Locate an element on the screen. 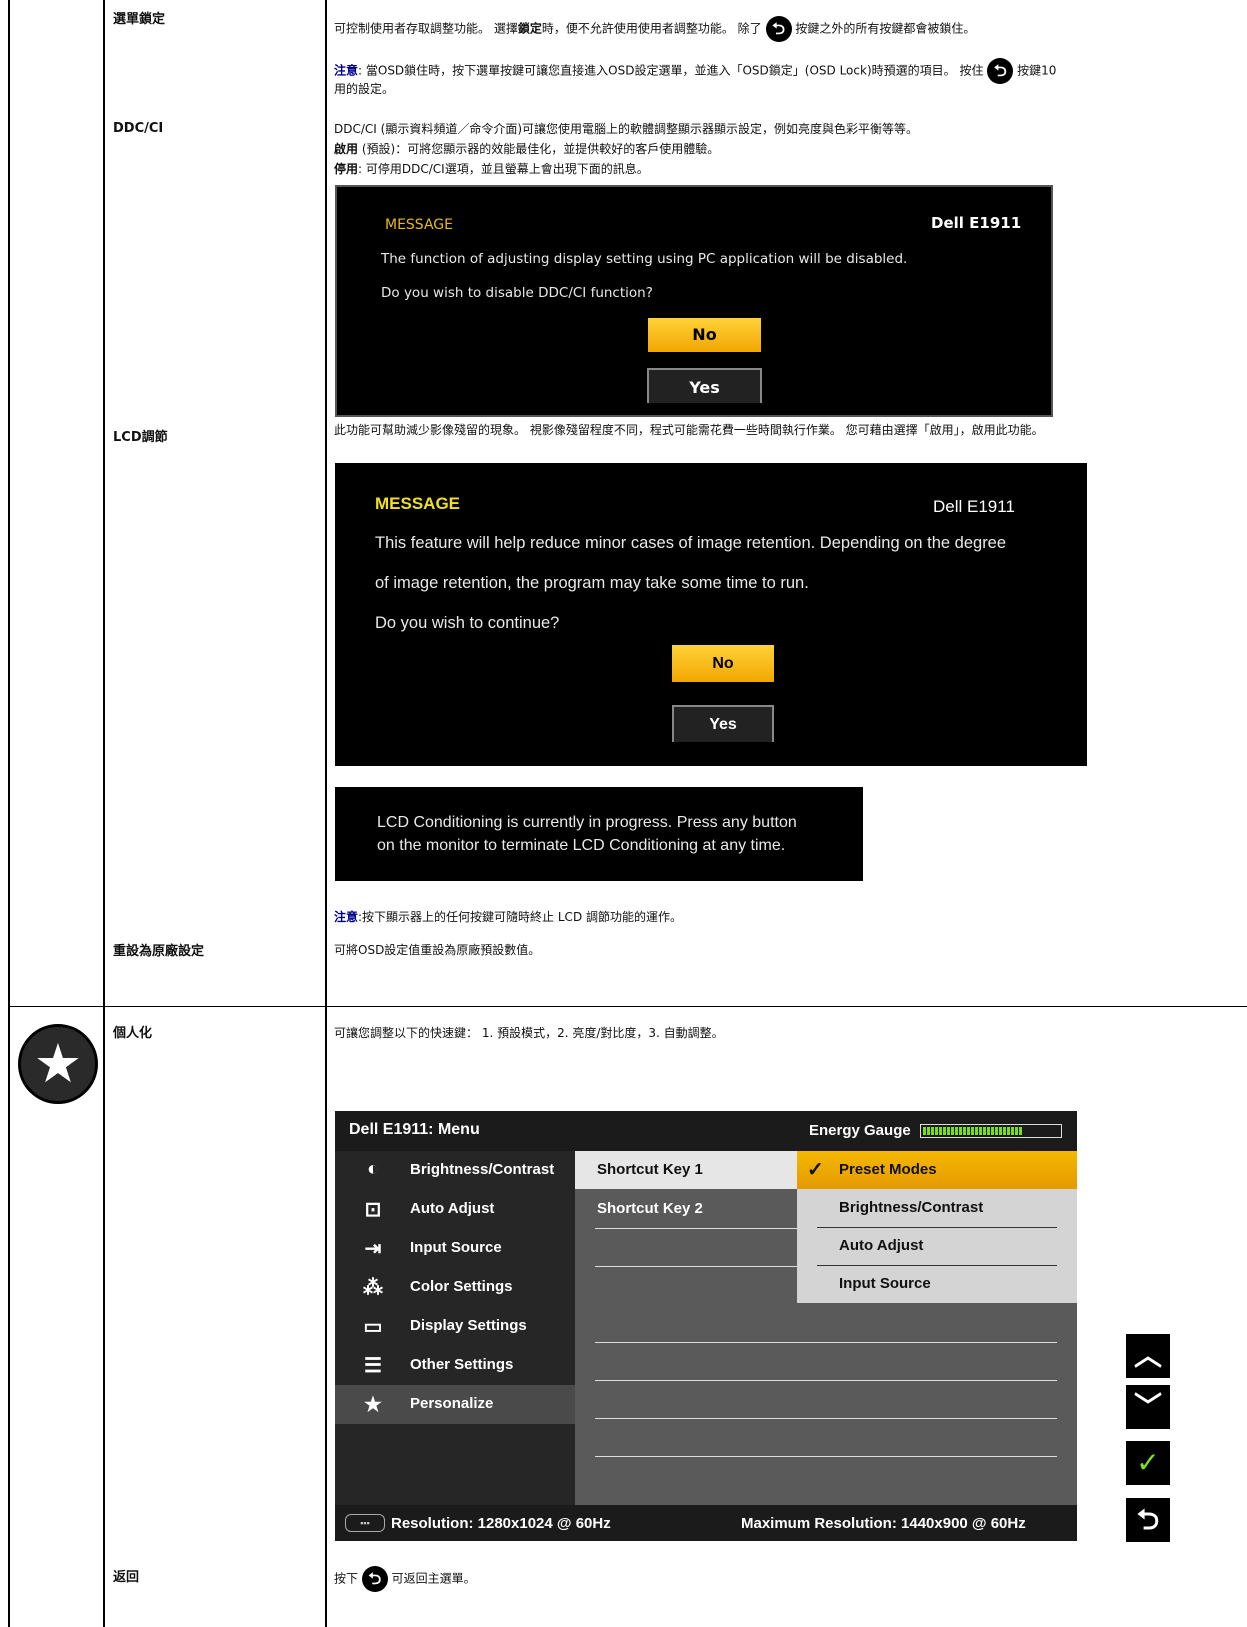 The image size is (1247, 1627). dialog-line3: Do you wish to continue? is located at coordinates (467, 623).